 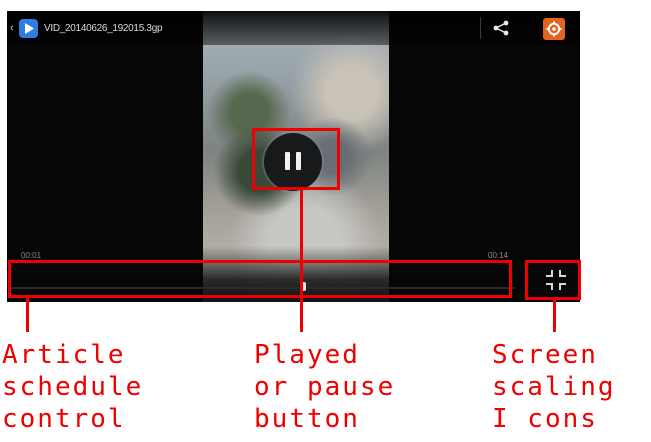 I want to click on gear-icon, so click(x=554, y=29).